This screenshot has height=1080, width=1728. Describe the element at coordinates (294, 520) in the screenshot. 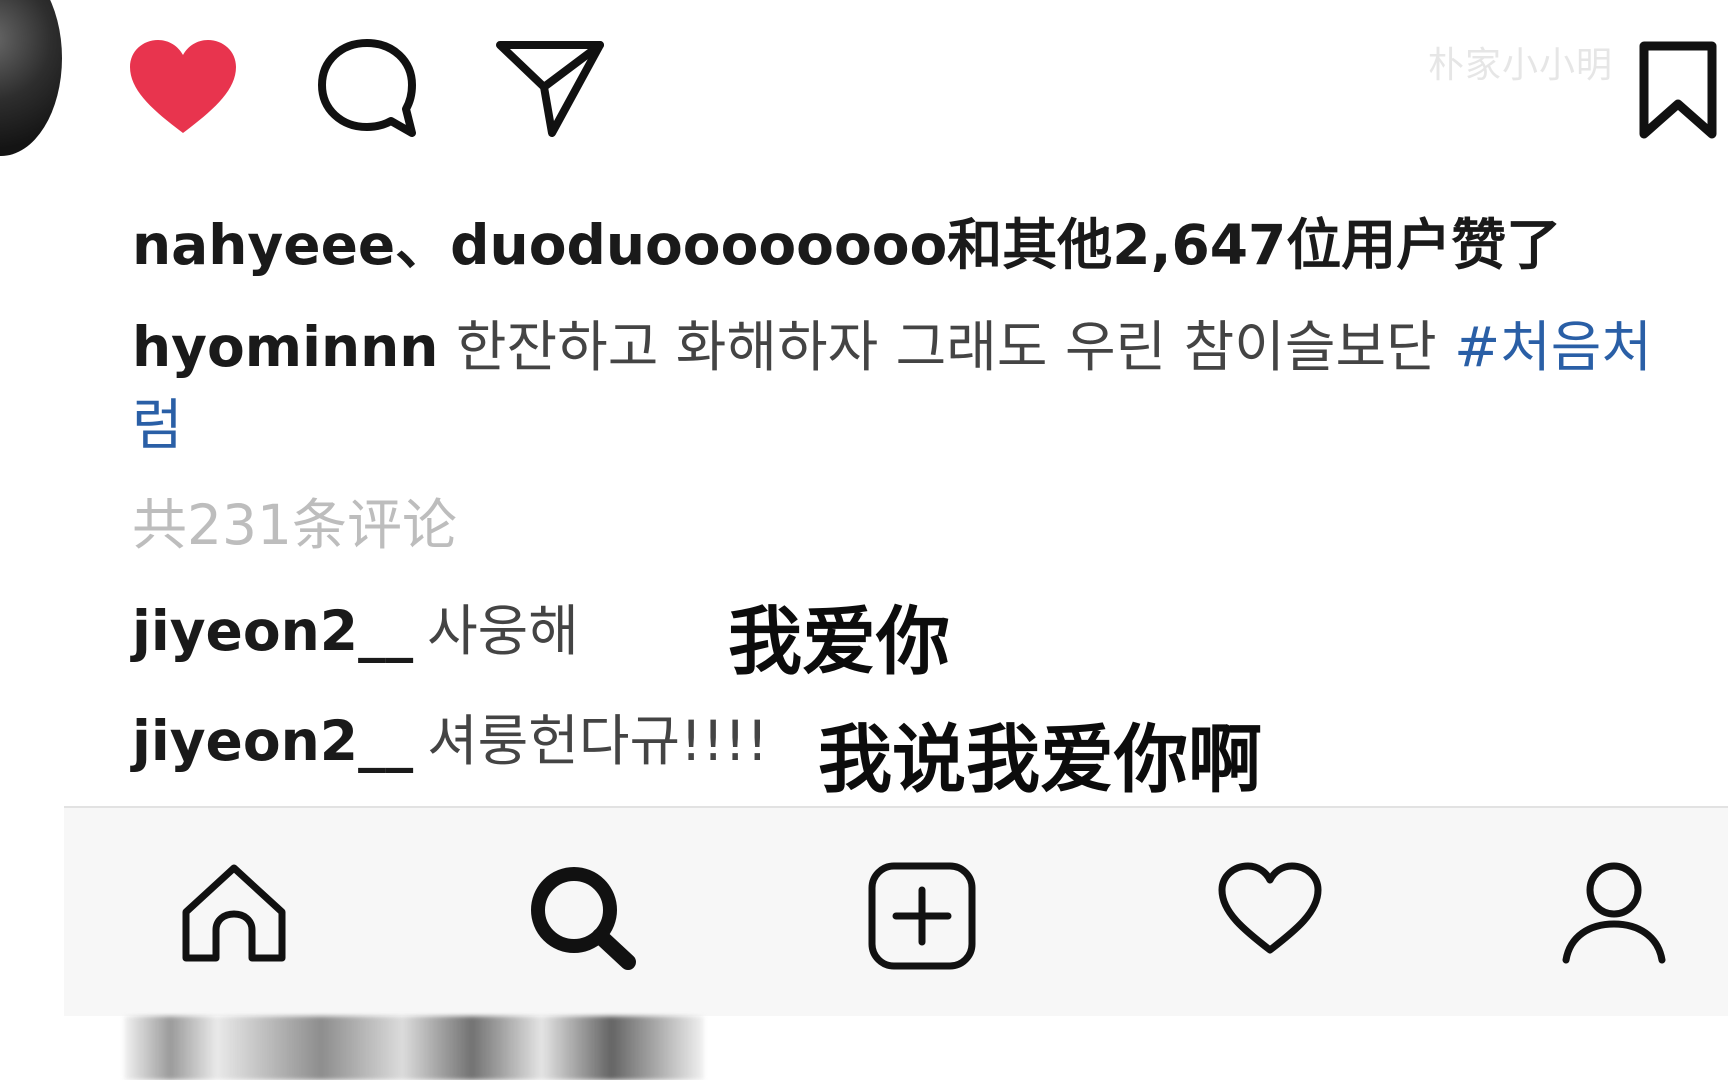

I see `view-comments-link: 共231条评论` at that location.